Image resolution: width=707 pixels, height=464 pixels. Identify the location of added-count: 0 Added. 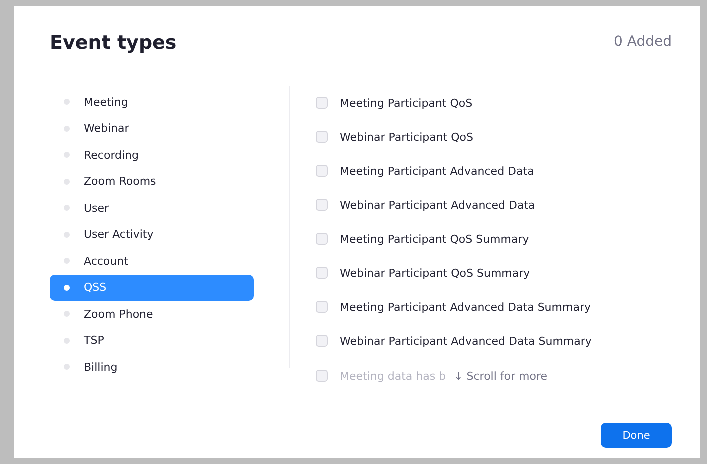
(643, 42).